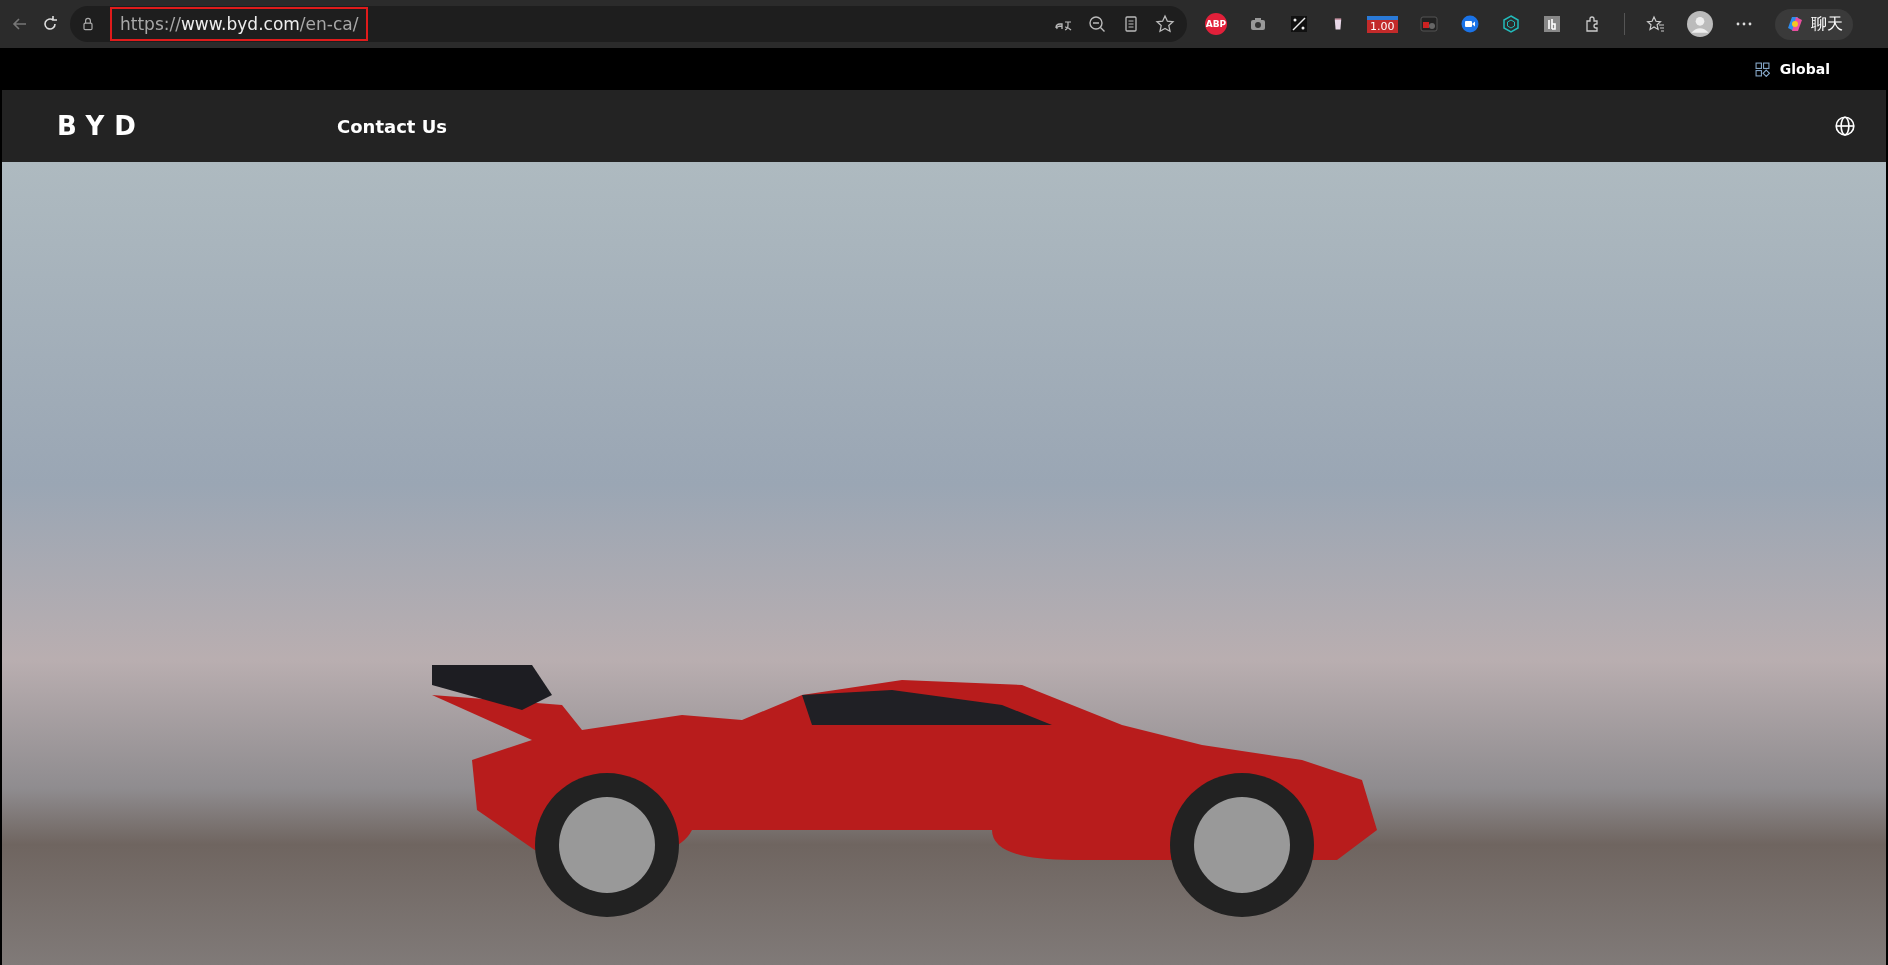  What do you see at coordinates (392, 126) in the screenshot?
I see `nav-link: Contact Us` at bounding box center [392, 126].